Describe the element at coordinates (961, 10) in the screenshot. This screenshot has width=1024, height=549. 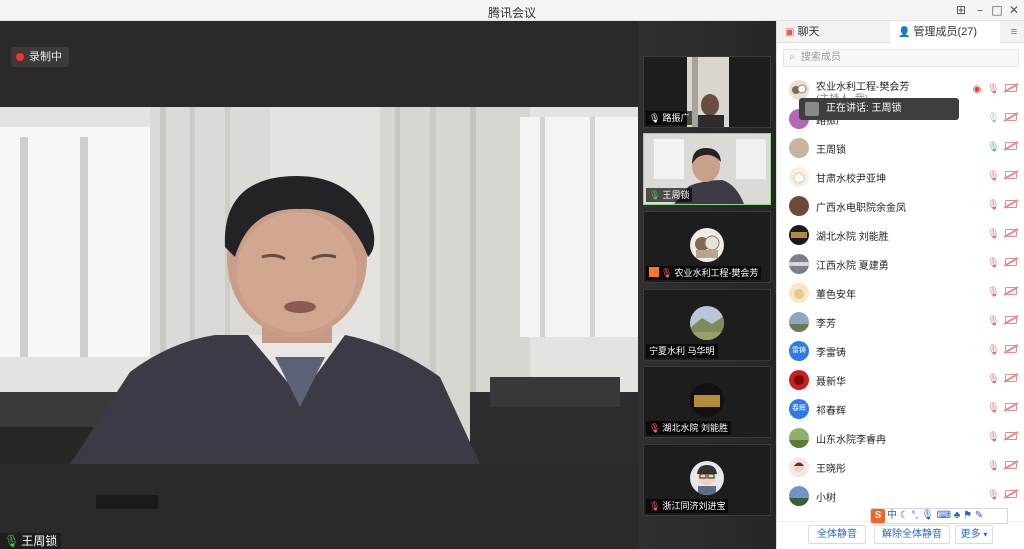
I see `pin-icon: ⊞` at that location.